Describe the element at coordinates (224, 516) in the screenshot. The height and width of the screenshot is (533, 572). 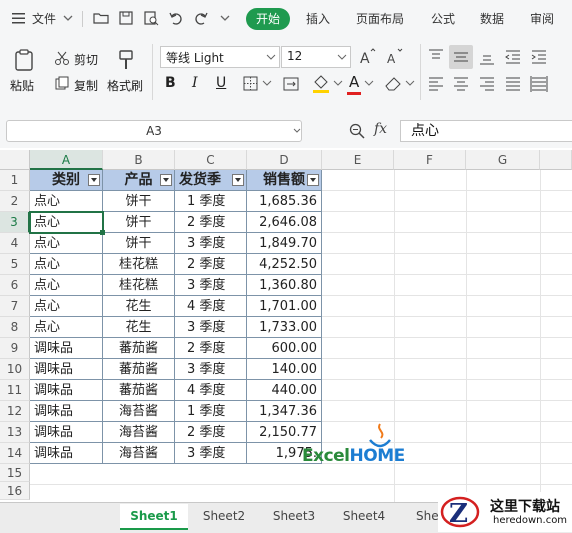
I see `sheet-tab-2: Sheet2` at that location.